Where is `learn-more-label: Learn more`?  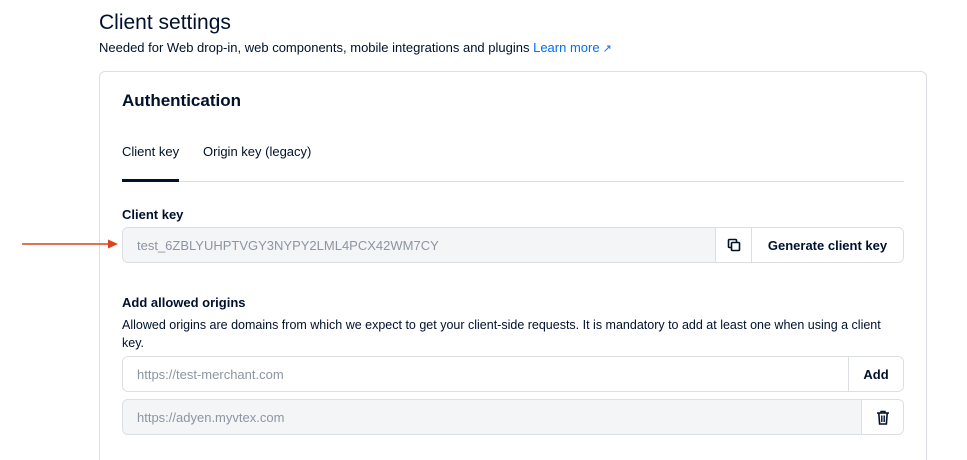
learn-more-label: Learn more is located at coordinates (566, 47).